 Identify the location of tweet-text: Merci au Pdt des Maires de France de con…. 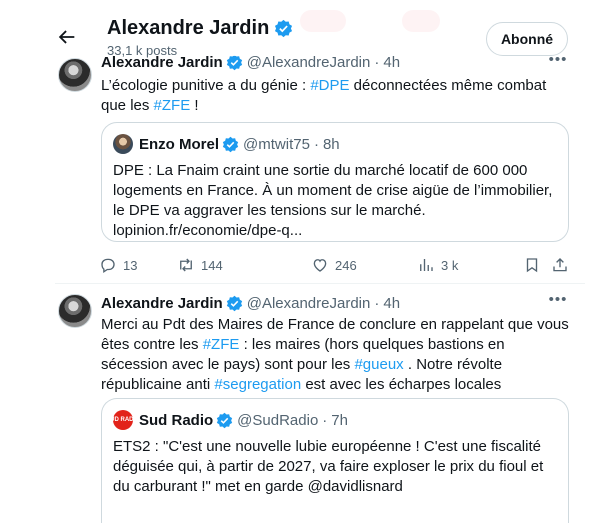
(336, 355).